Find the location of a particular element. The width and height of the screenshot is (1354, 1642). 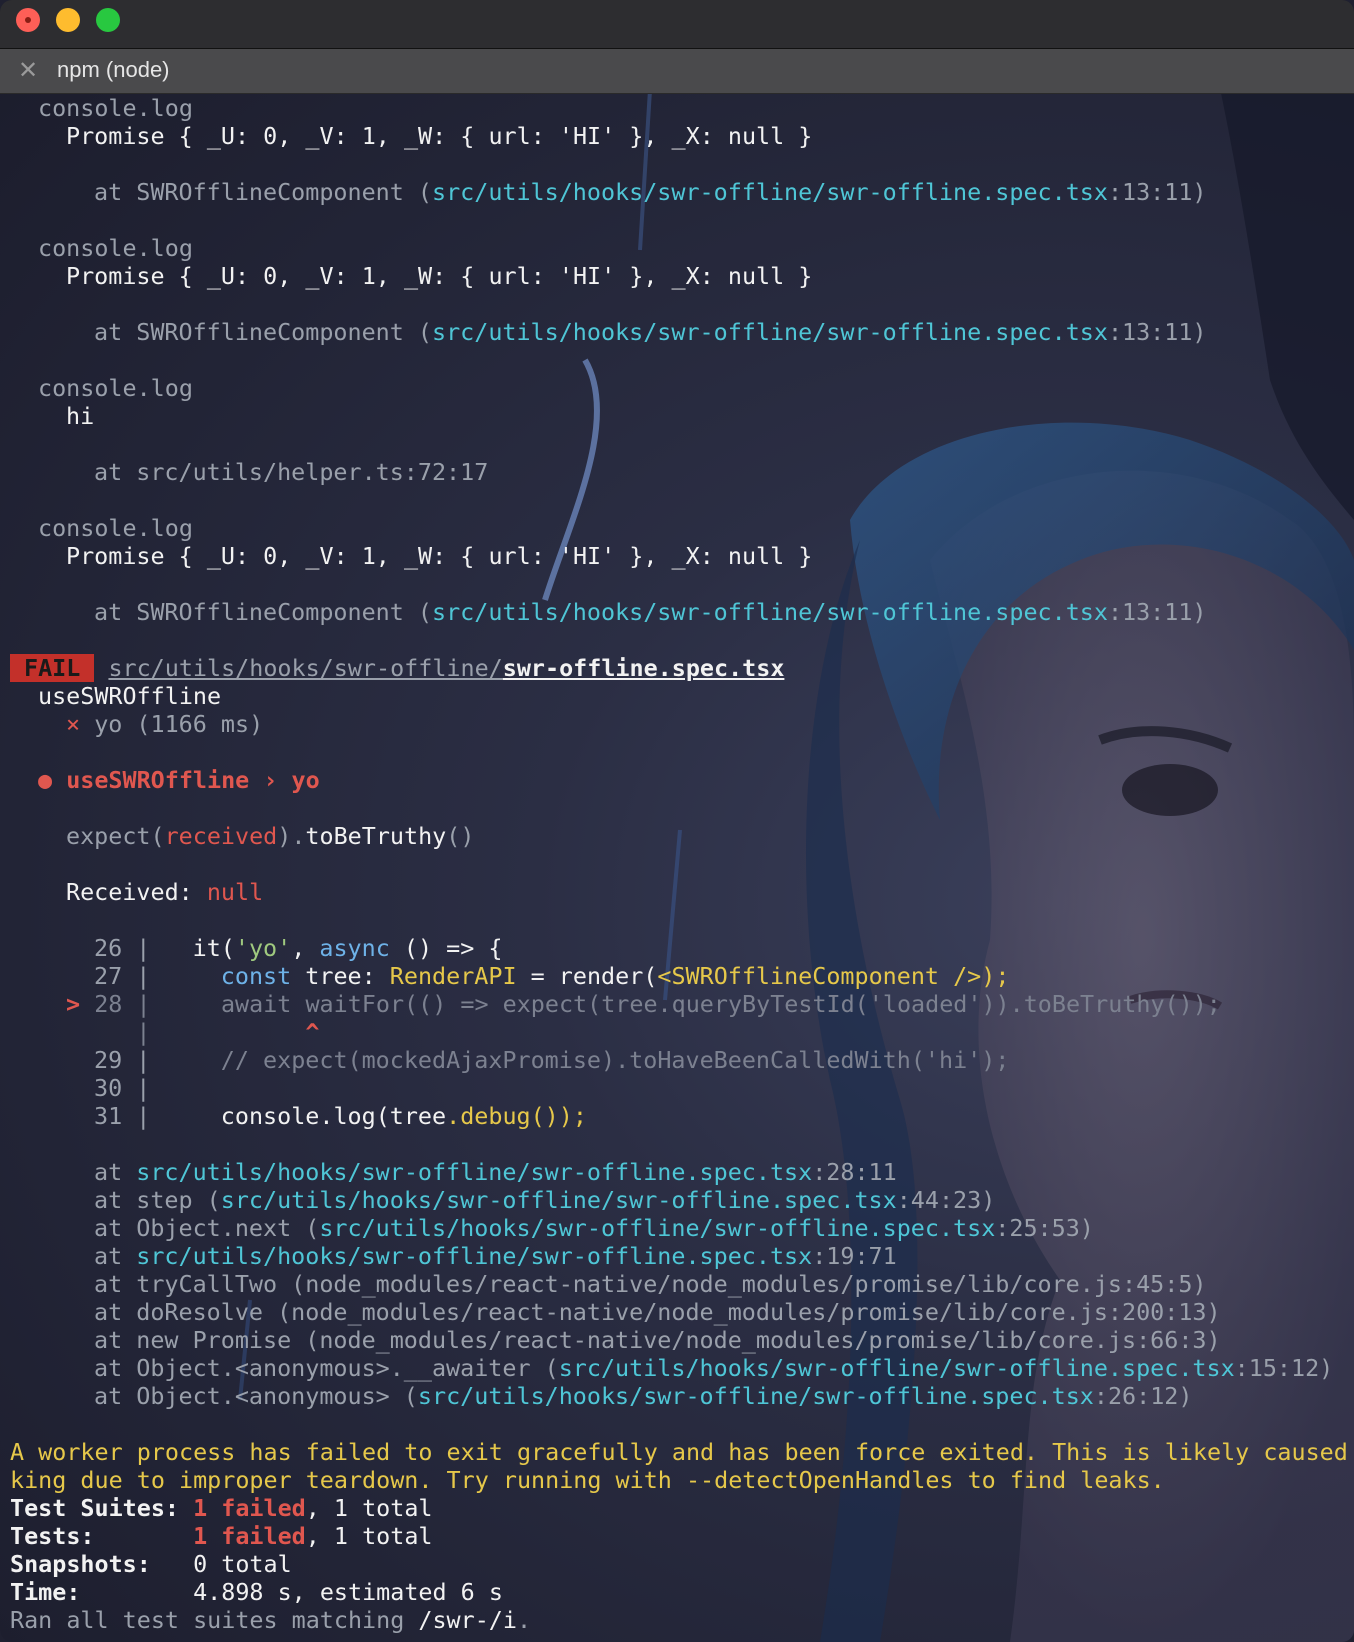

log-value: hi is located at coordinates (80, 416).